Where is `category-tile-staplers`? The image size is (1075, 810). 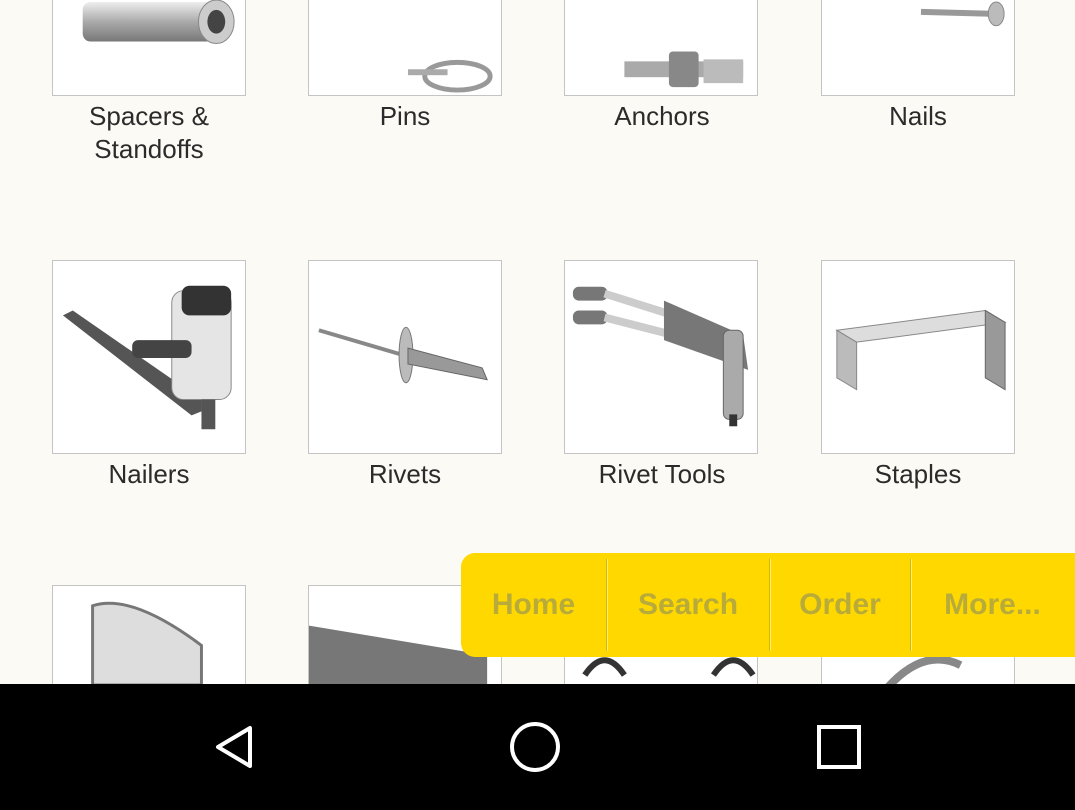
category-tile-staplers is located at coordinates (149, 634).